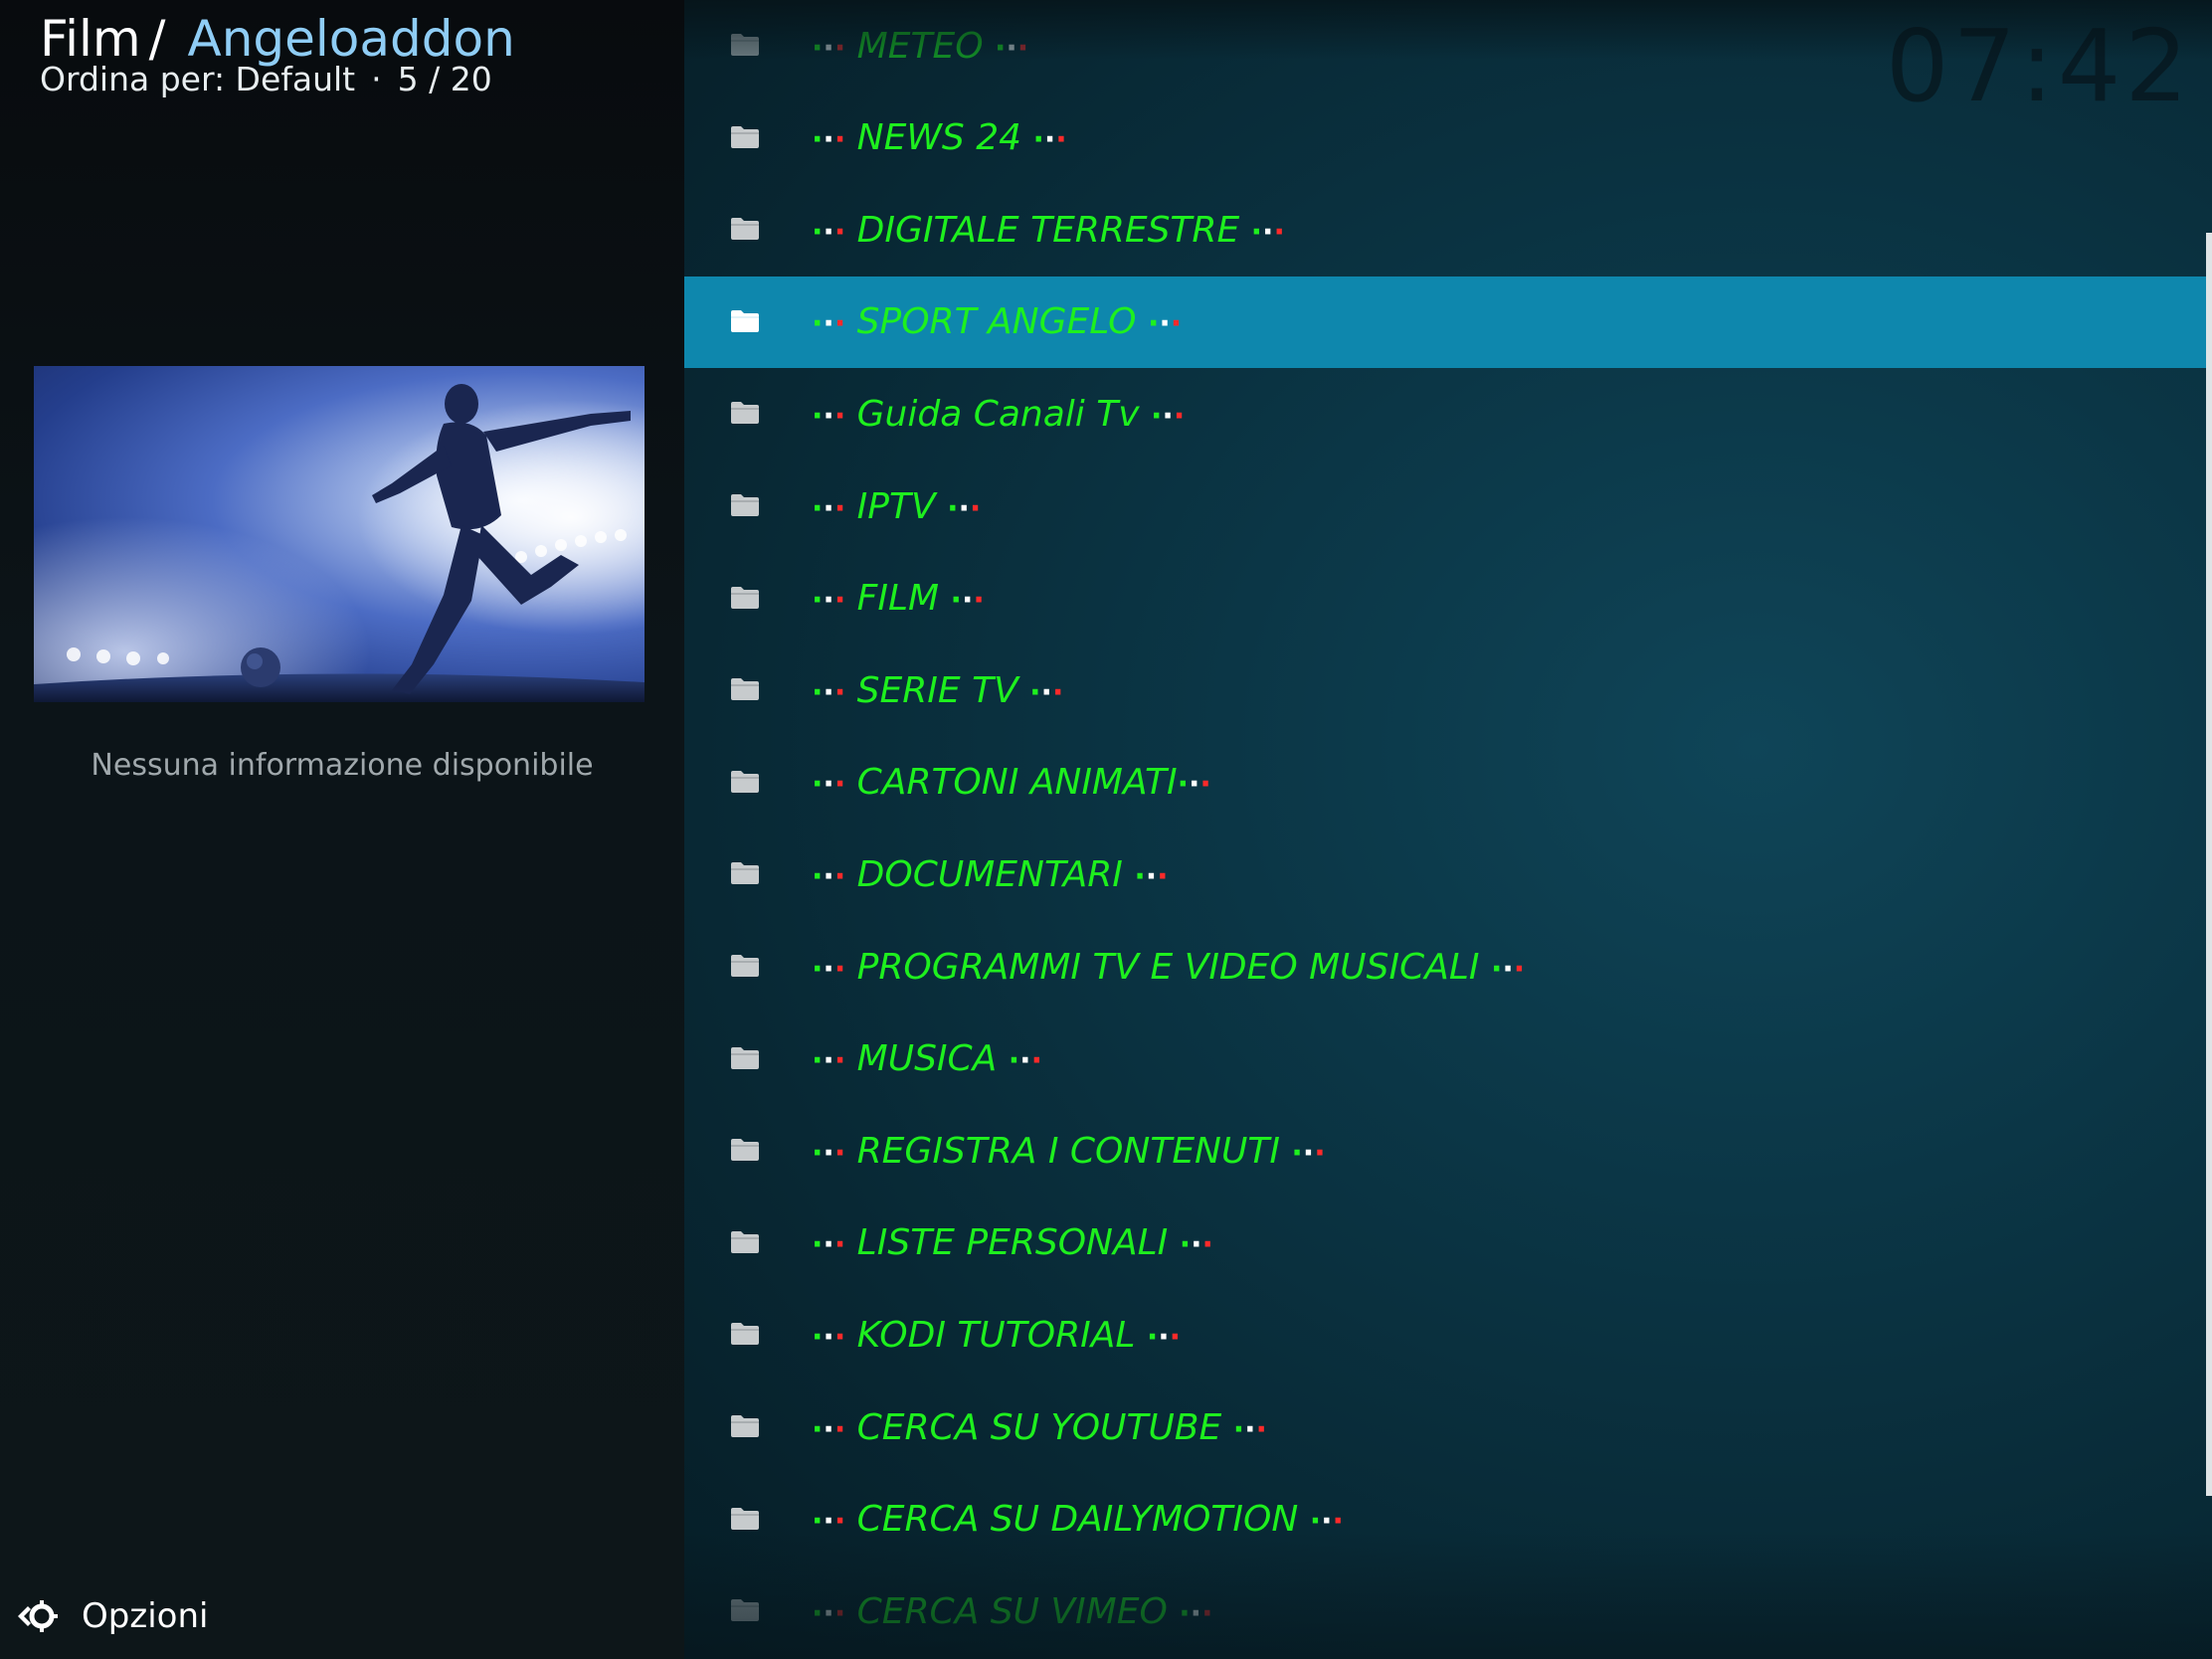 The width and height of the screenshot is (2212, 1659). I want to click on list-item-label: DOCUMENTARI, so click(990, 874).